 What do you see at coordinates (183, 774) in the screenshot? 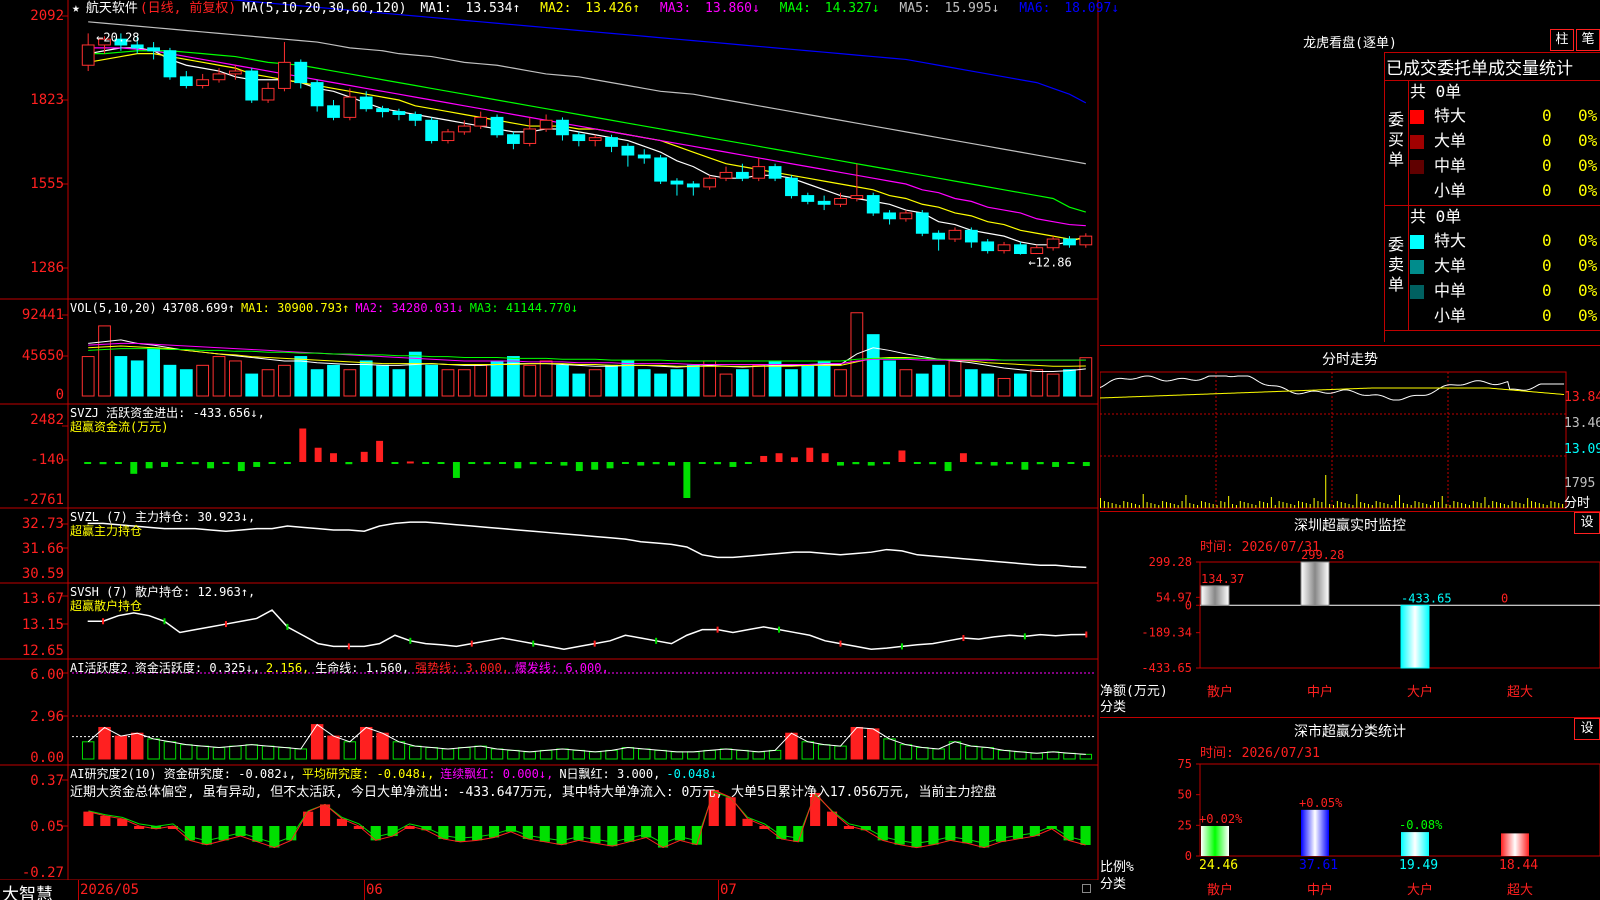
I see `ai-research-label: AI研究度2(10) 资金研究度: -0.082↓,` at bounding box center [183, 774].